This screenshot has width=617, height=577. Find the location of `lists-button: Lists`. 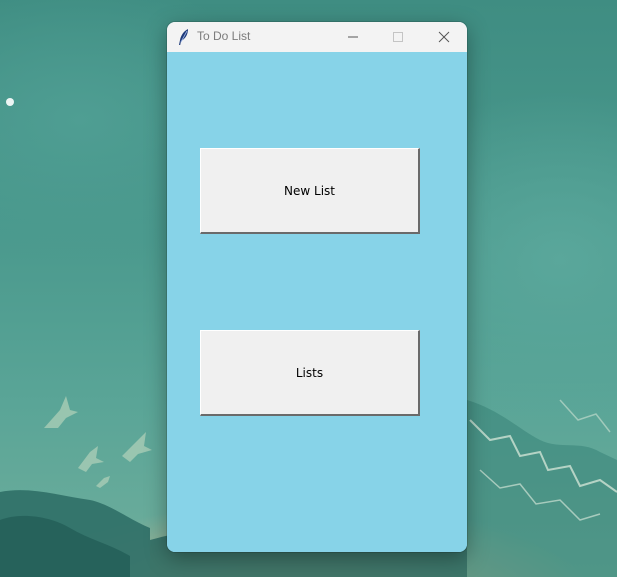

lists-button: Lists is located at coordinates (310, 373).